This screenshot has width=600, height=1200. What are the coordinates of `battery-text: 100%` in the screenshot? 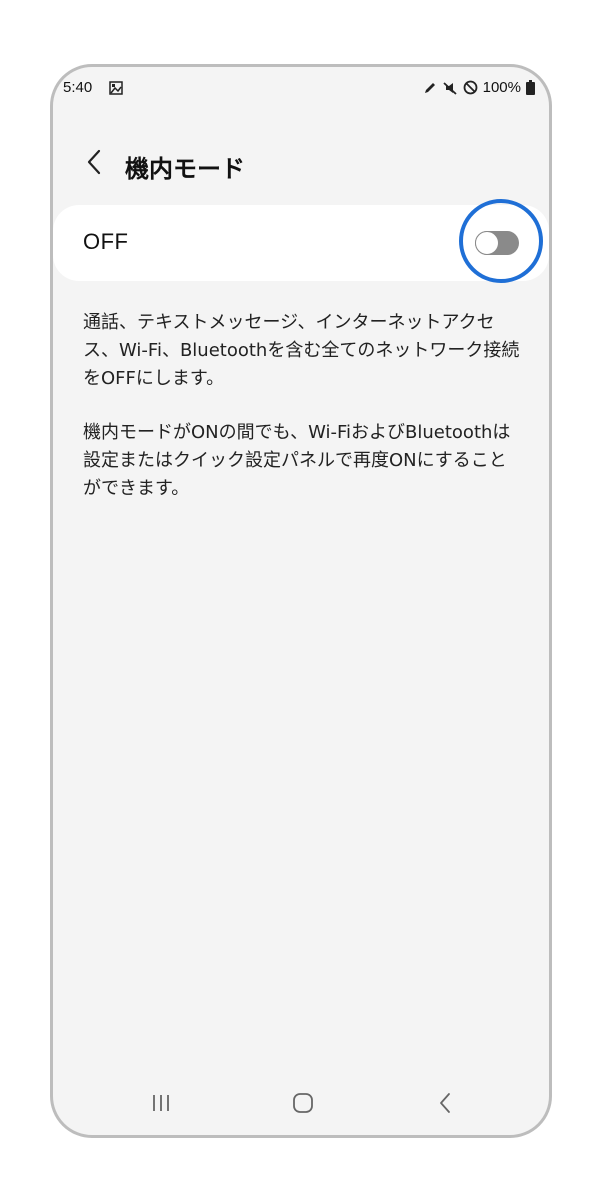 It's located at (501, 87).